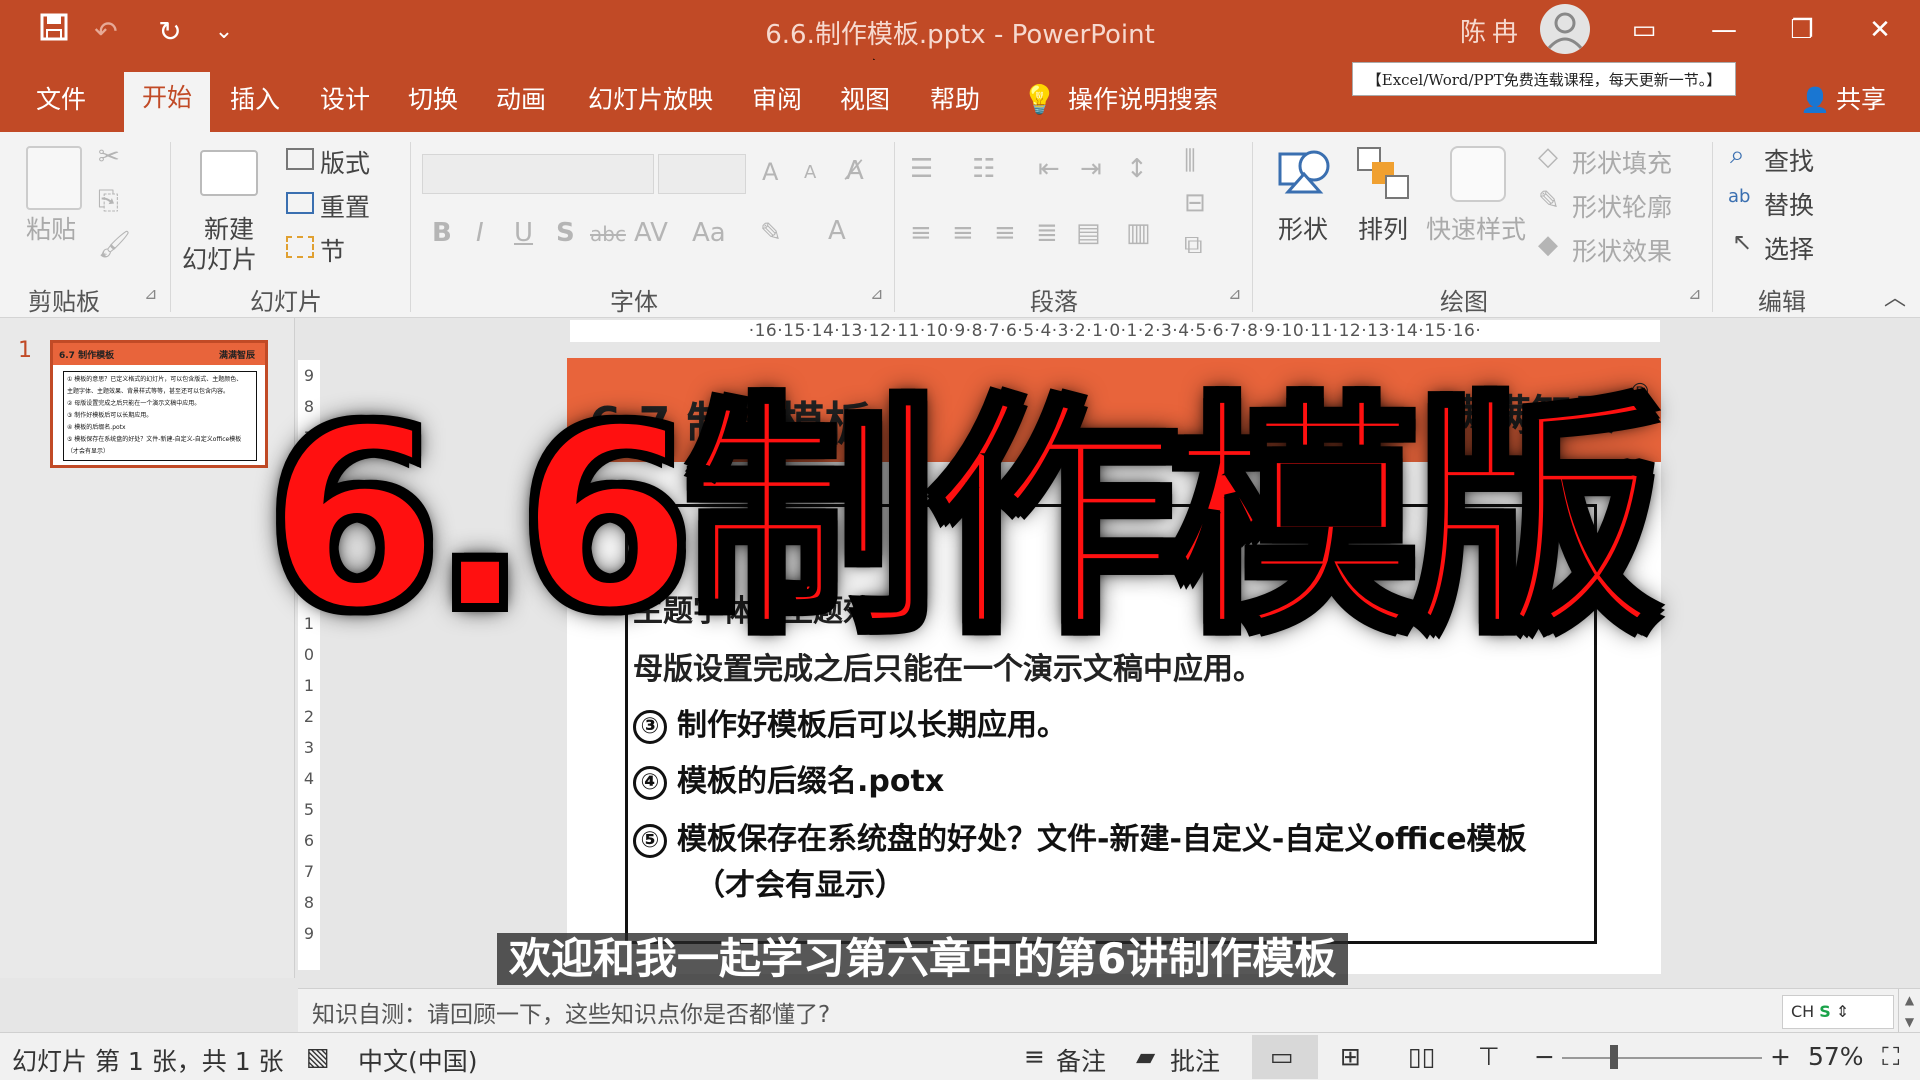 The height and width of the screenshot is (1080, 1920). What do you see at coordinates (433, 106) in the screenshot?
I see `tab-transitions: 切换` at bounding box center [433, 106].